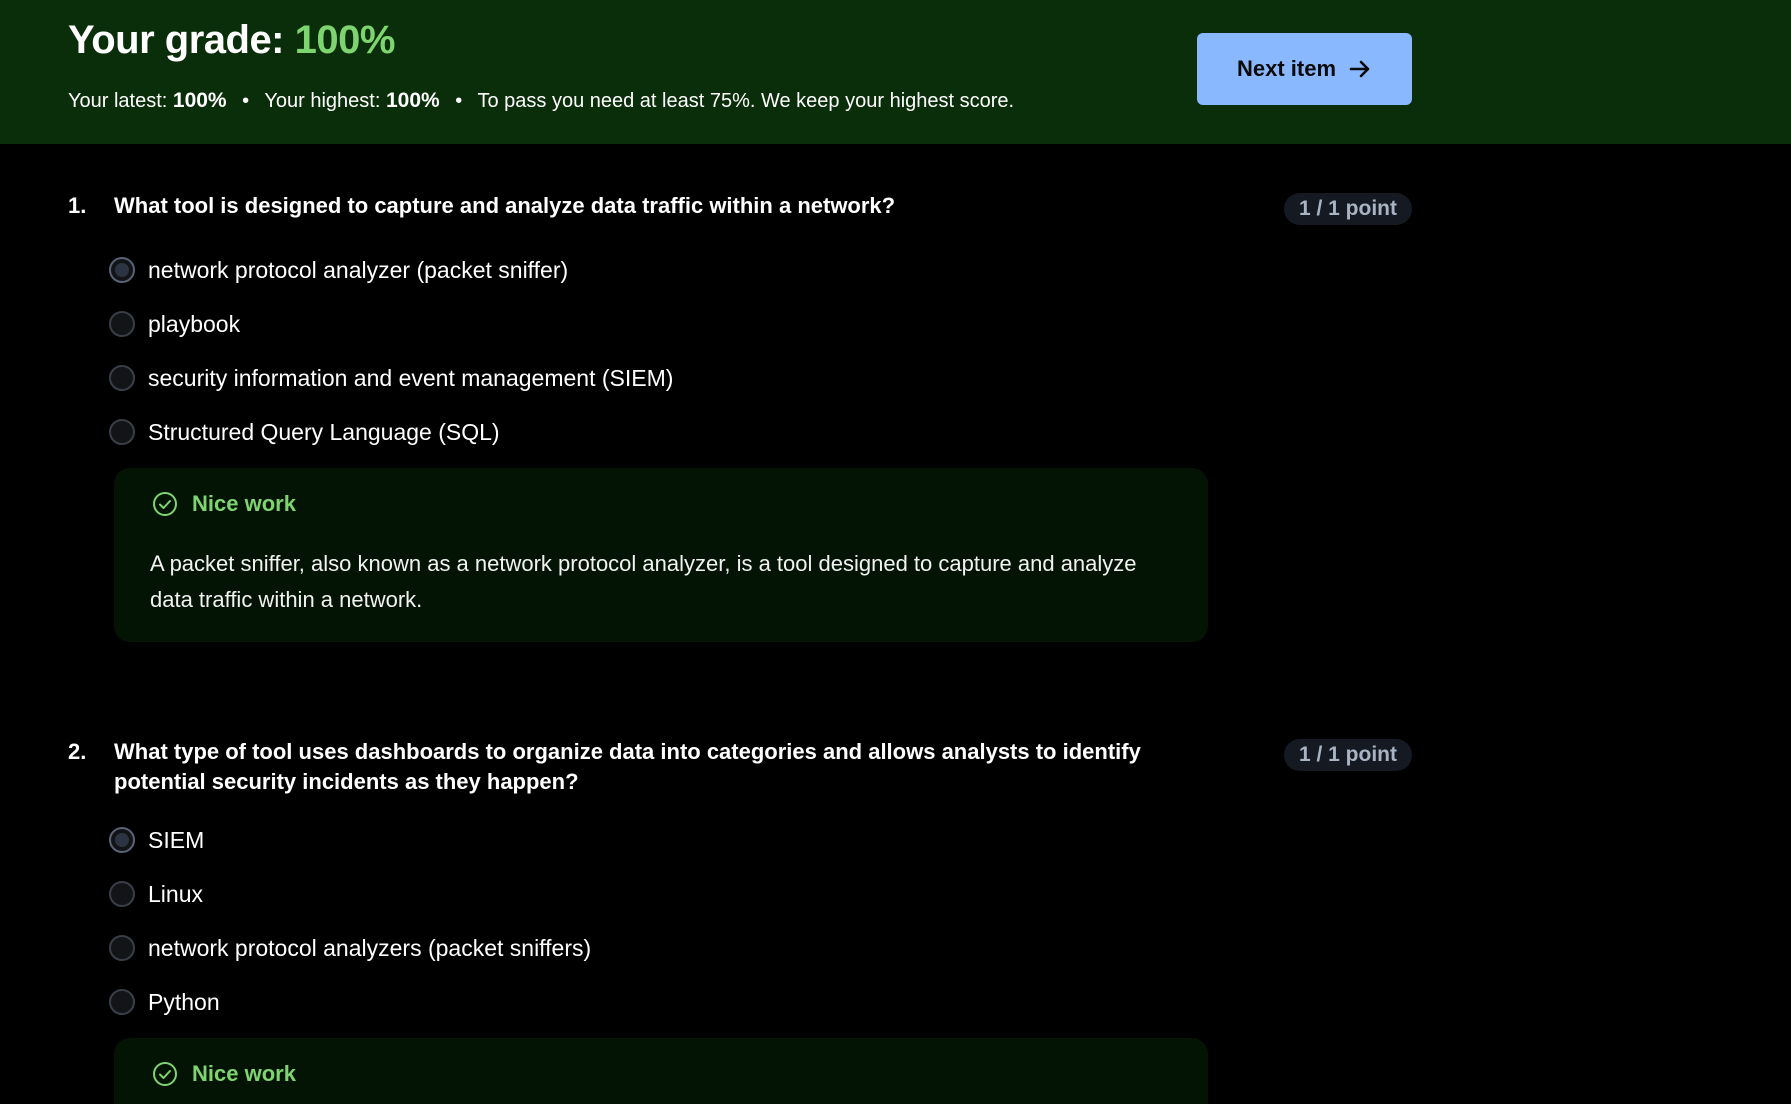  I want to click on grade-heading: Your grade: 100%, so click(231, 40).